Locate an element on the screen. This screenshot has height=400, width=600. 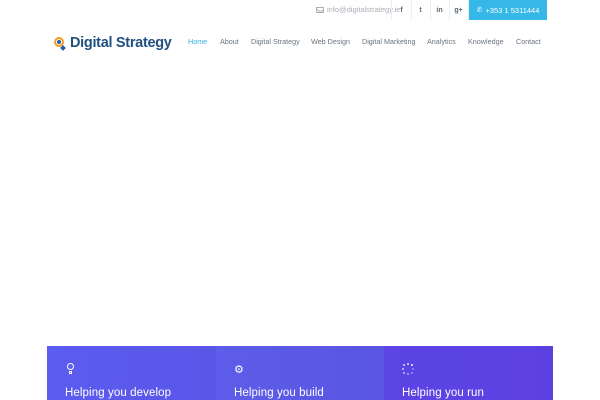
feature-title: Helping you develop is located at coordinates (118, 393).